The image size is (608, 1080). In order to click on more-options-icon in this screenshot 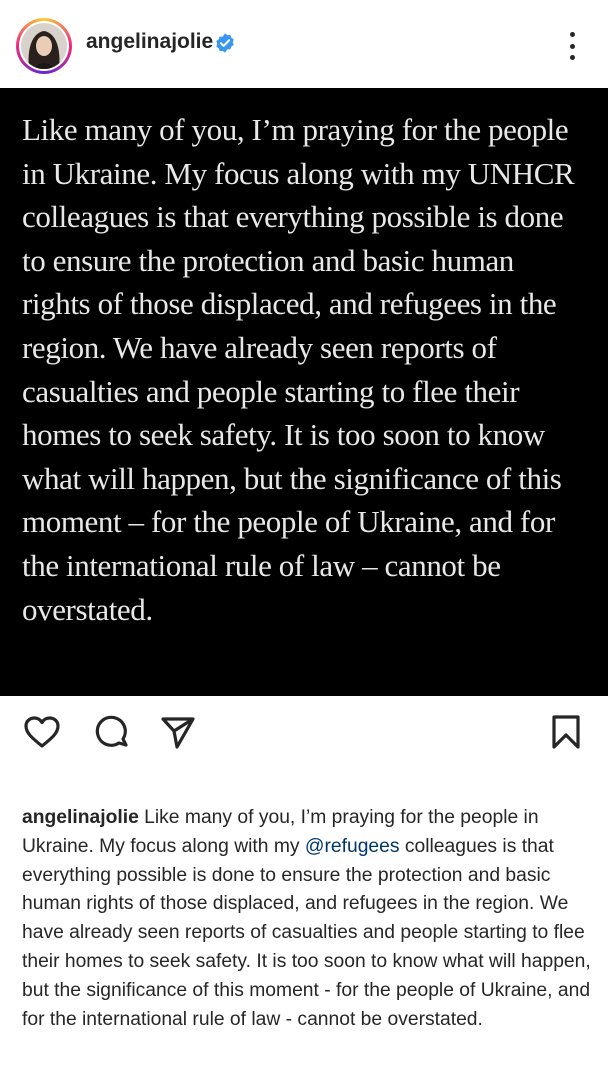, I will do `click(572, 46)`.